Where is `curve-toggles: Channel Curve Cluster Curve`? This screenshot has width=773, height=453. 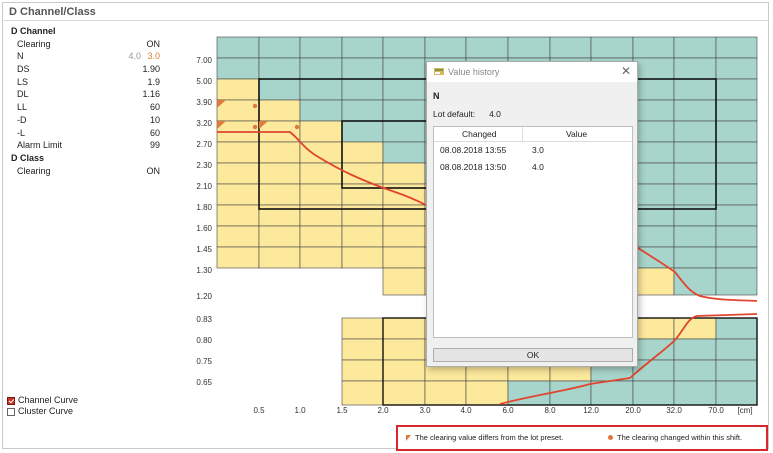 curve-toggles: Channel Curve Cluster Curve is located at coordinates (42, 406).